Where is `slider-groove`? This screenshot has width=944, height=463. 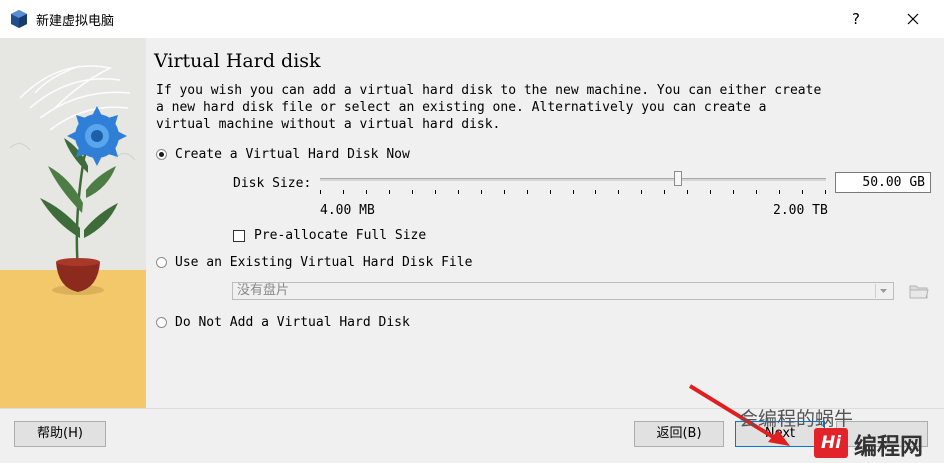
slider-groove is located at coordinates (573, 179).